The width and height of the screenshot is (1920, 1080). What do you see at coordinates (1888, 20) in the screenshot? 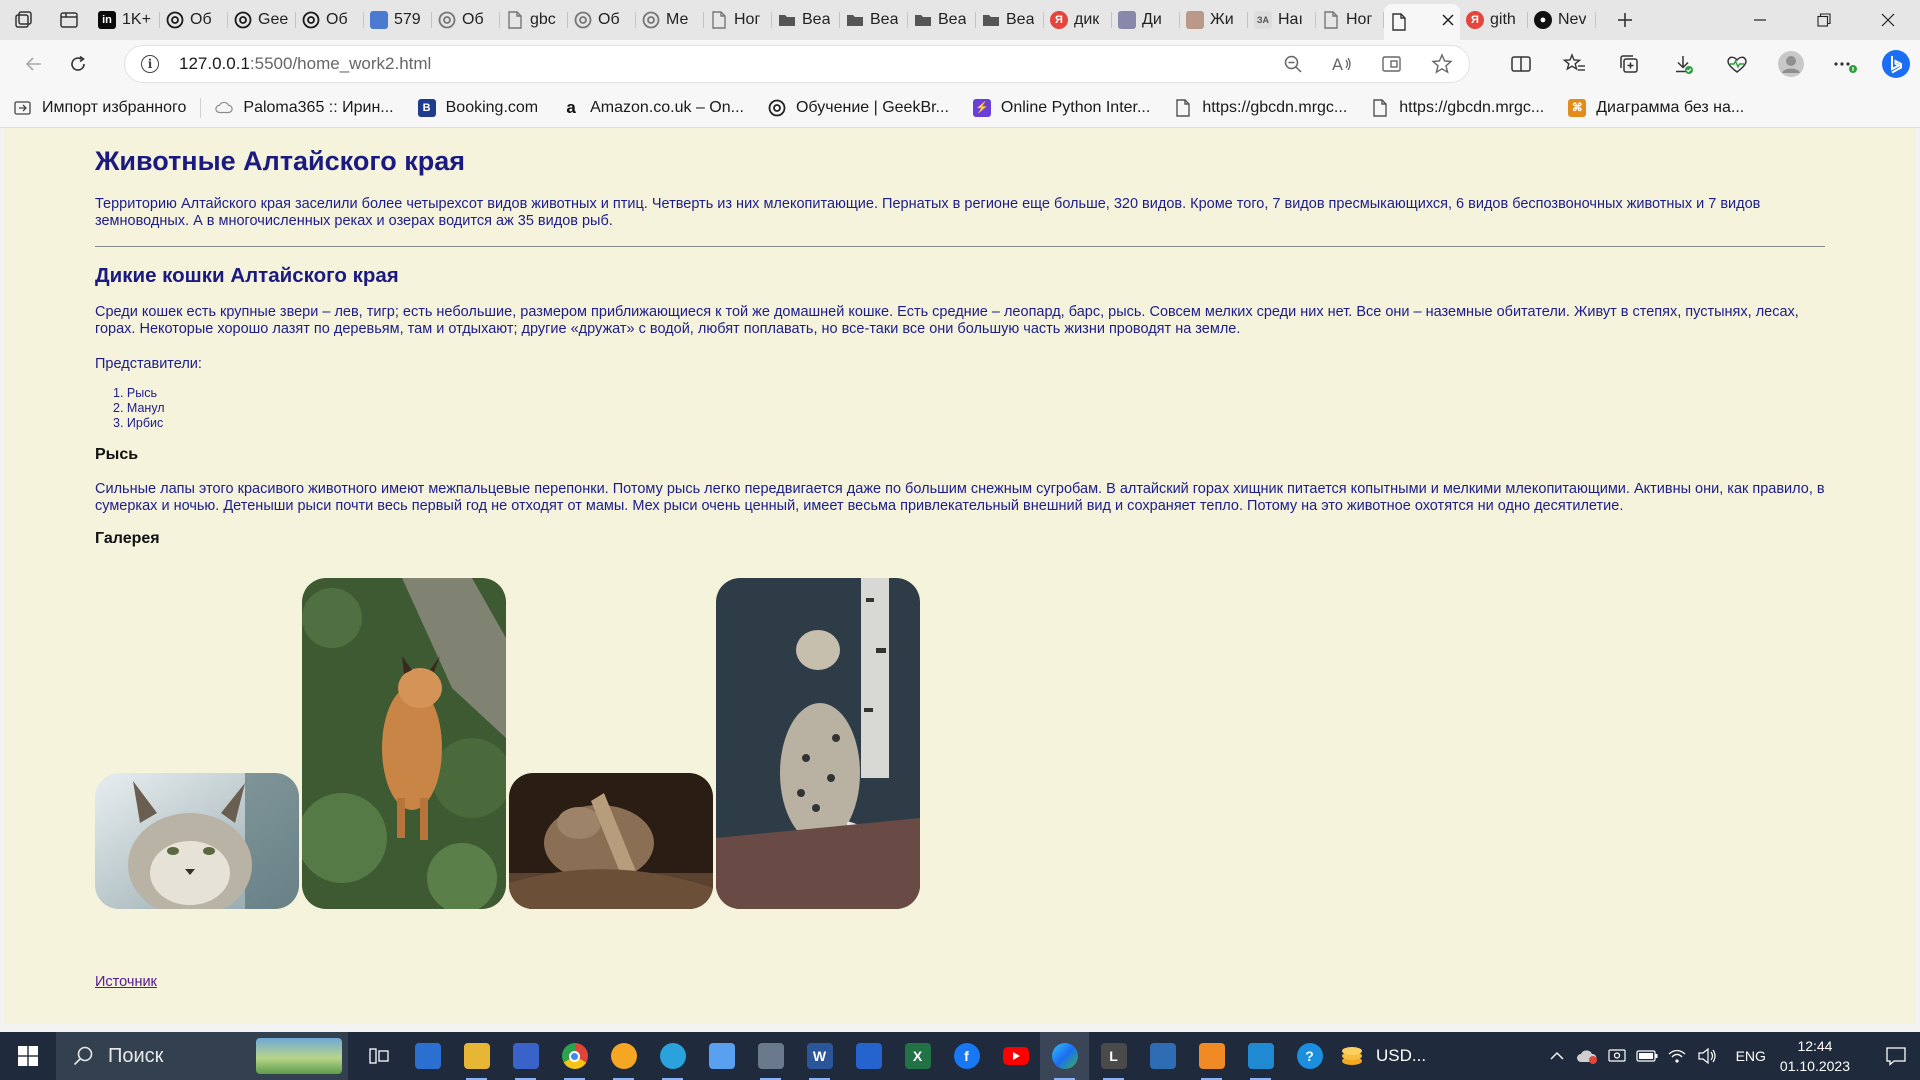
I see `close-window-button` at bounding box center [1888, 20].